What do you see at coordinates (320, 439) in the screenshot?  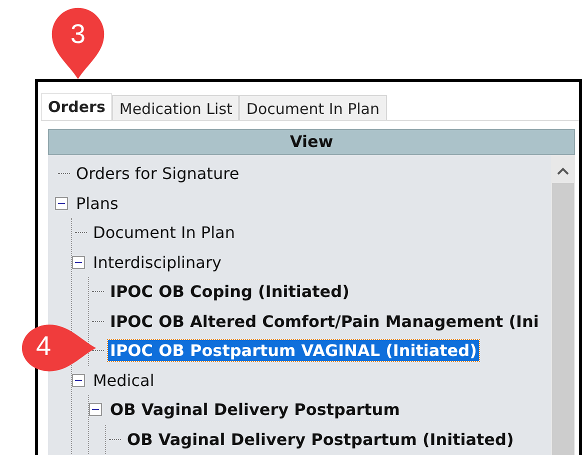 I see `tree-item: OB Vaginal Delivery Postpartum (Initiated)` at bounding box center [320, 439].